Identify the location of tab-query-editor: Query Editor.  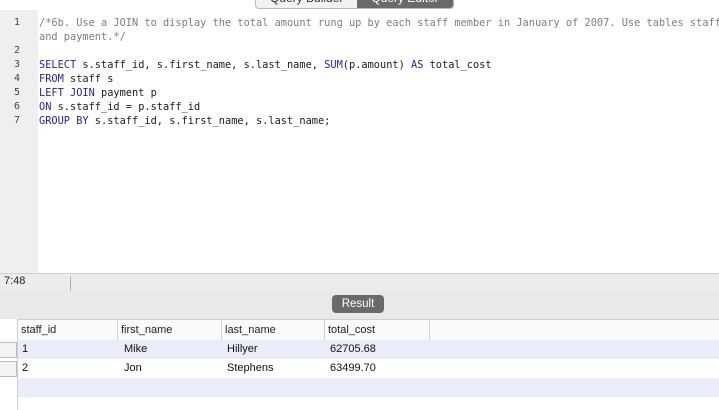
(405, 4).